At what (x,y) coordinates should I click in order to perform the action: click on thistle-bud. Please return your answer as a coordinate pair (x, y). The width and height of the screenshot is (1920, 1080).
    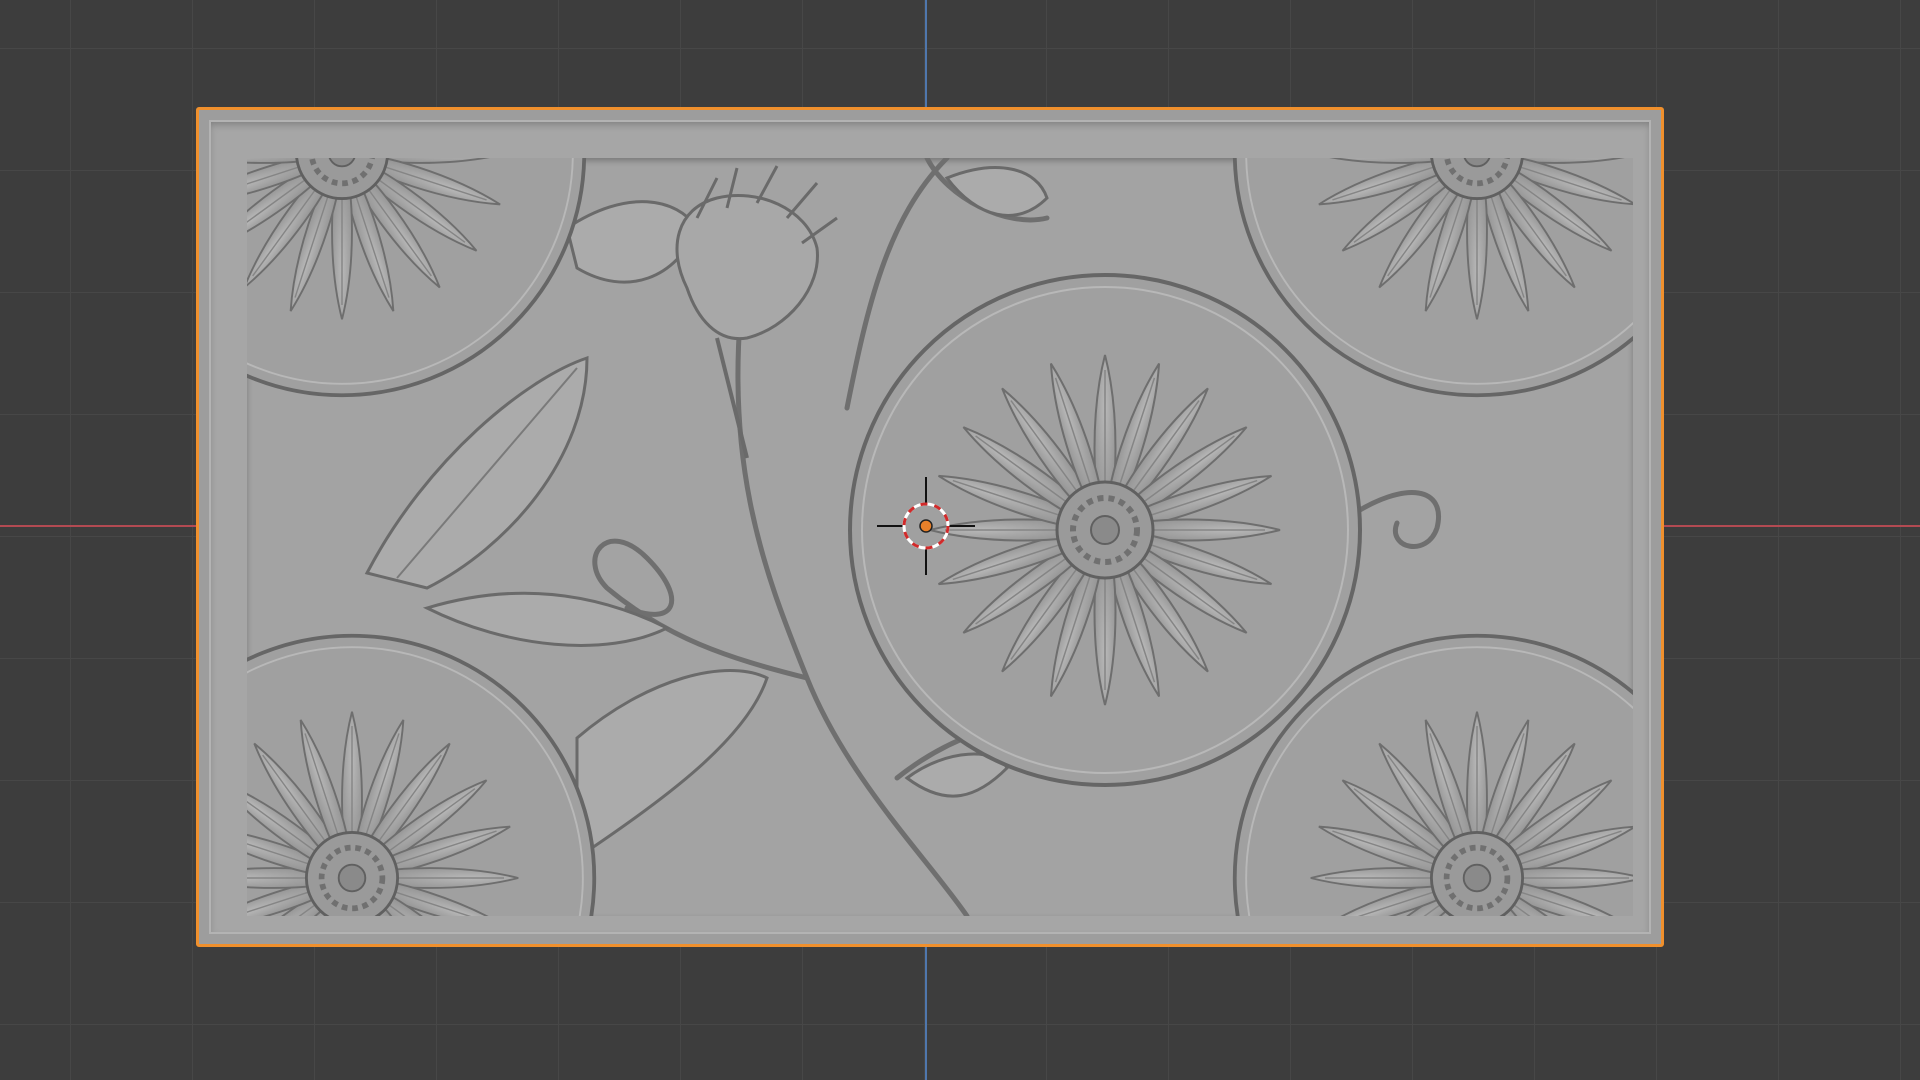
    Looking at the image, I should click on (756, 312).